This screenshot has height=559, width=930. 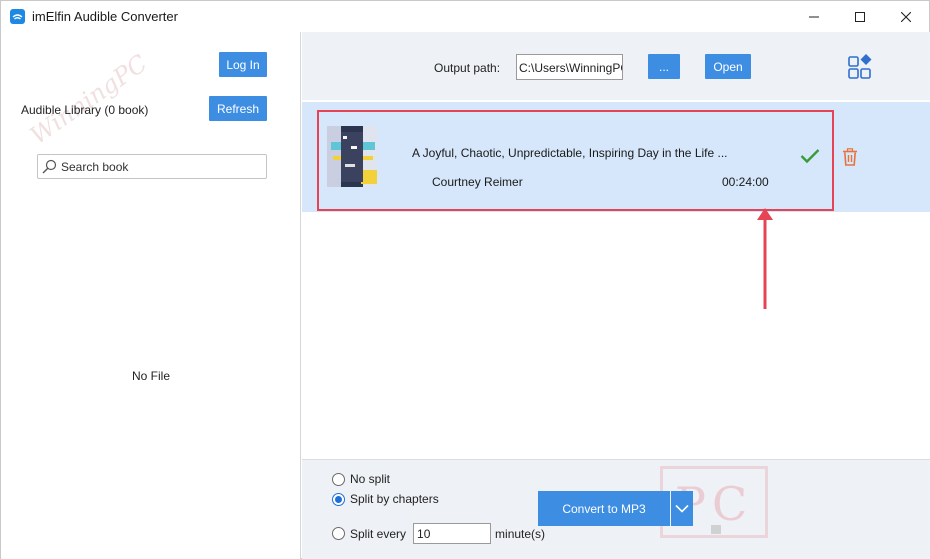 I want to click on apps-grid-icon, so click(x=863, y=68).